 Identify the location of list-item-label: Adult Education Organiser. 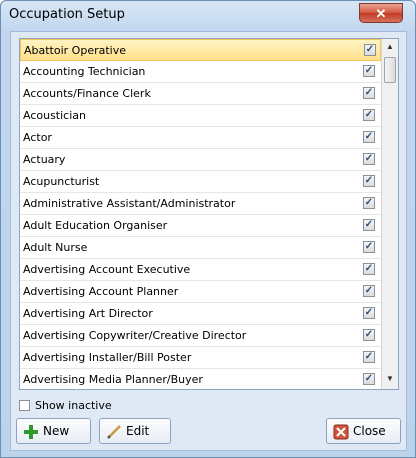
(95, 225).